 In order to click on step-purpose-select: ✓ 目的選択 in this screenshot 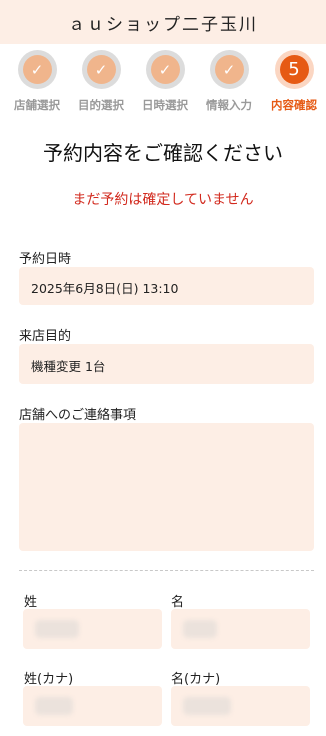, I will do `click(101, 81)`.